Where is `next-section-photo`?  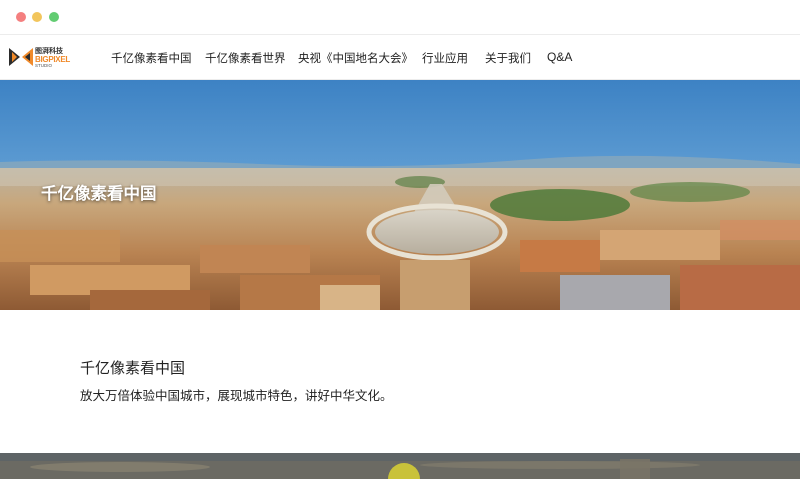 next-section-photo is located at coordinates (400, 466).